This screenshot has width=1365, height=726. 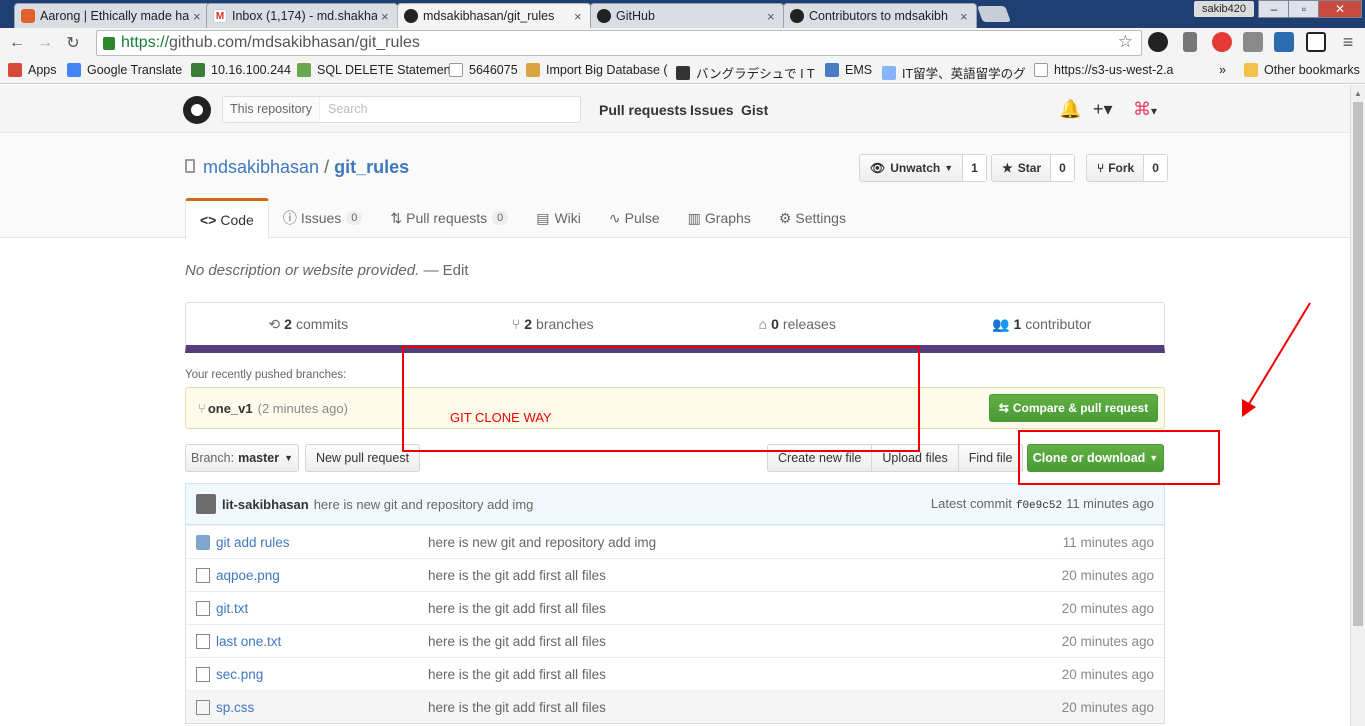 I want to click on new-tab-button, so click(x=994, y=14).